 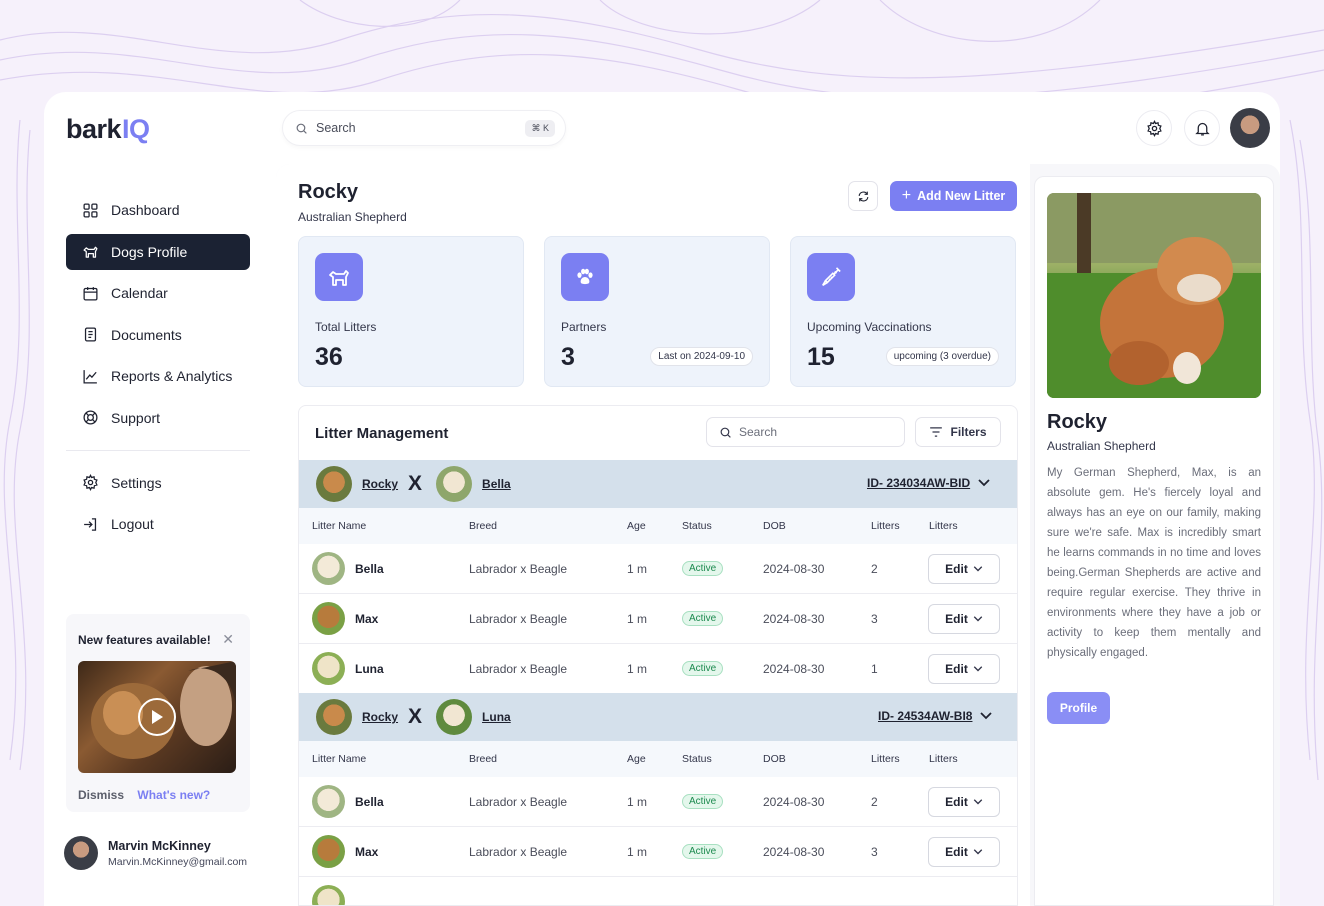 I want to click on sidebar-item-dashboard: Dashboard, so click(x=158, y=210).